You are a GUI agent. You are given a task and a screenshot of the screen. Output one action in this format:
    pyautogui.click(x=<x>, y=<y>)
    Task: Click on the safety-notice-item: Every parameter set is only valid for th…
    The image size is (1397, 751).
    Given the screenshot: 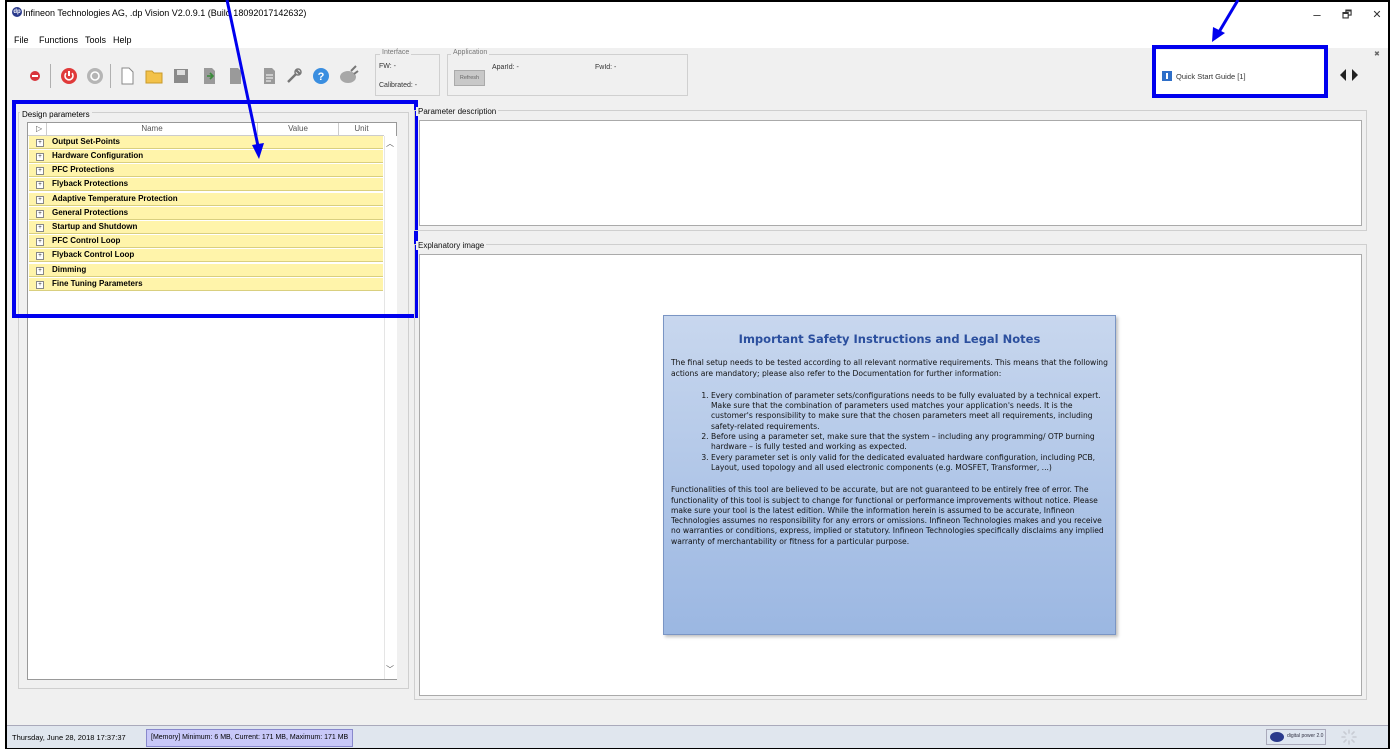 What is the action you would take?
    pyautogui.click(x=909, y=463)
    